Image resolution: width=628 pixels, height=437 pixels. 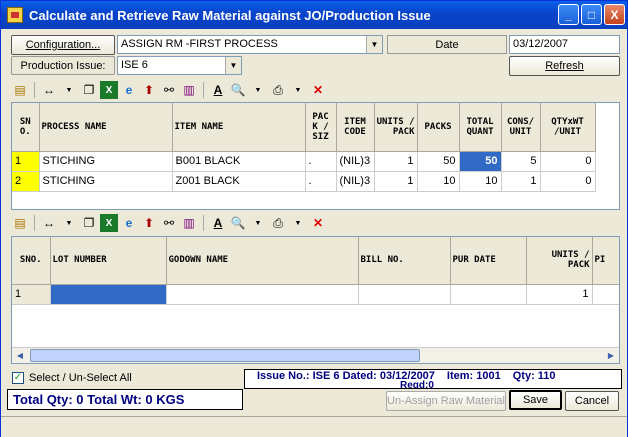 I want to click on col-header: BILL NO., so click(x=404, y=261).